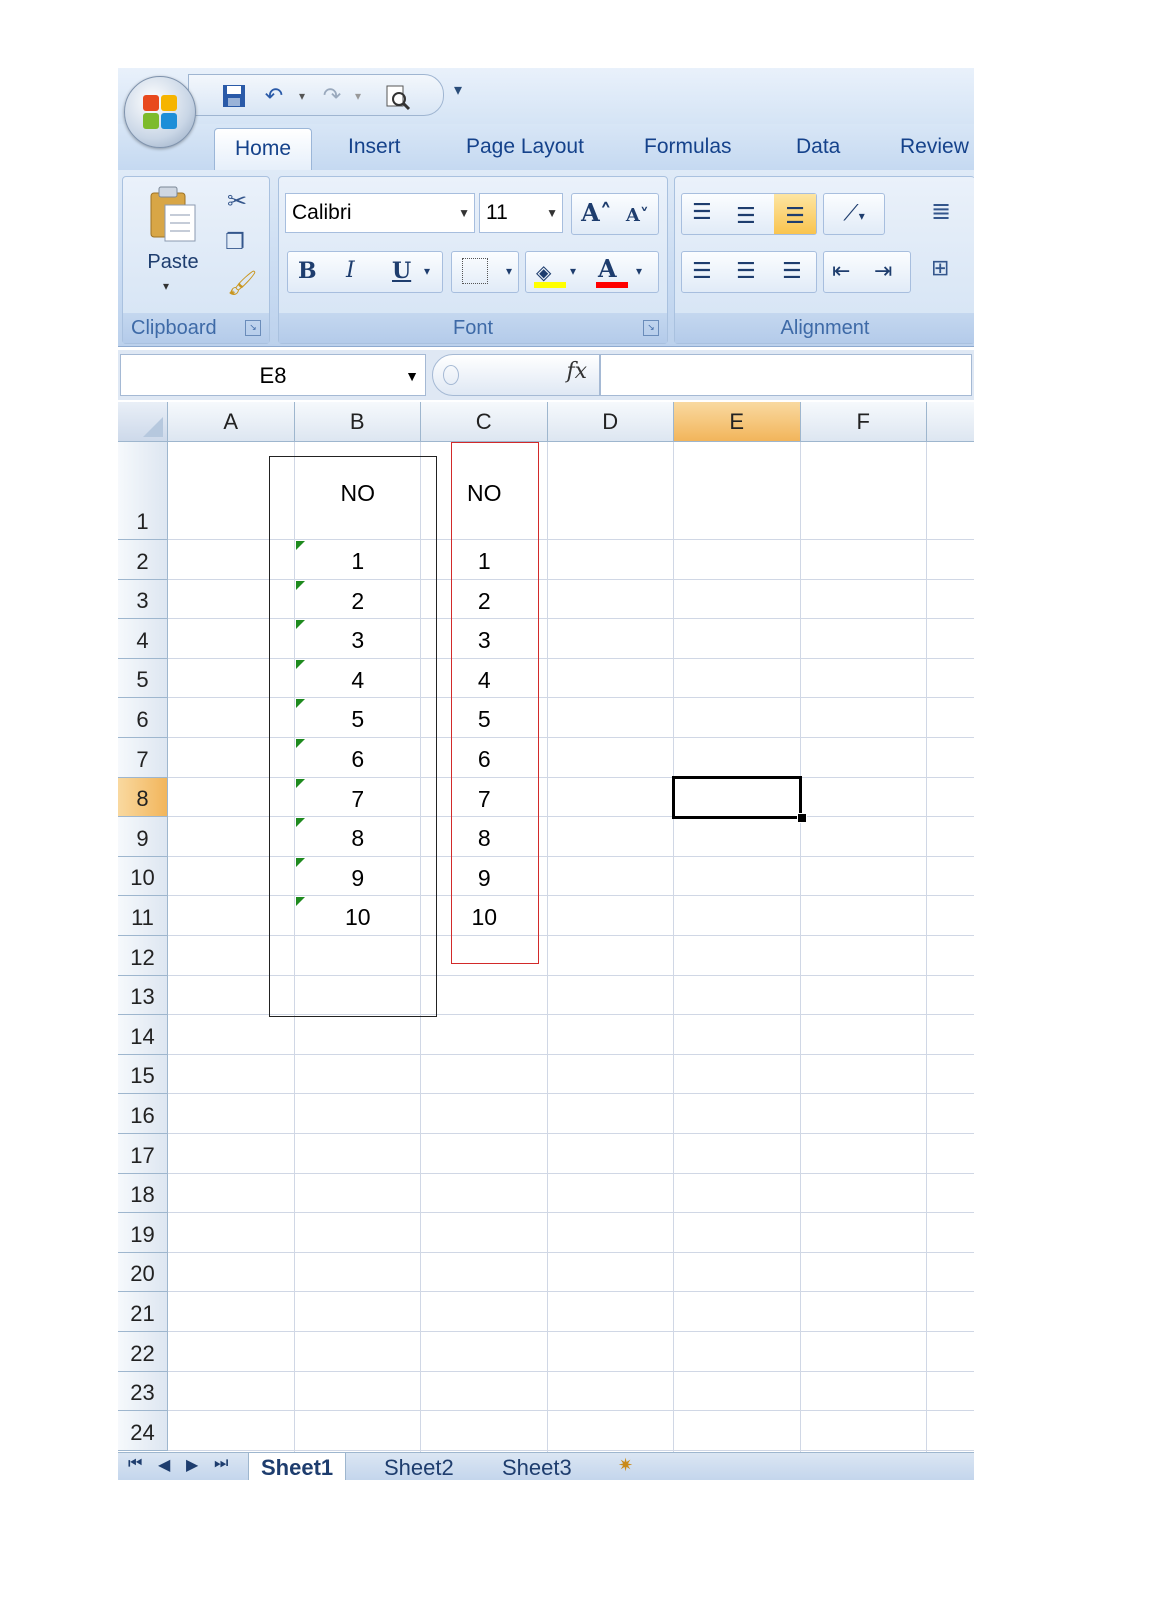  I want to click on active-cell-e8, so click(737, 797).